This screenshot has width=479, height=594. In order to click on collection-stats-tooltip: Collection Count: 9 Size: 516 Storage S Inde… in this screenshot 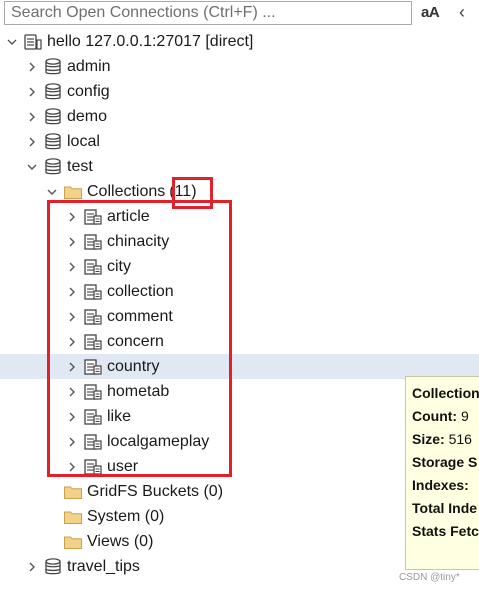, I will do `click(442, 473)`.